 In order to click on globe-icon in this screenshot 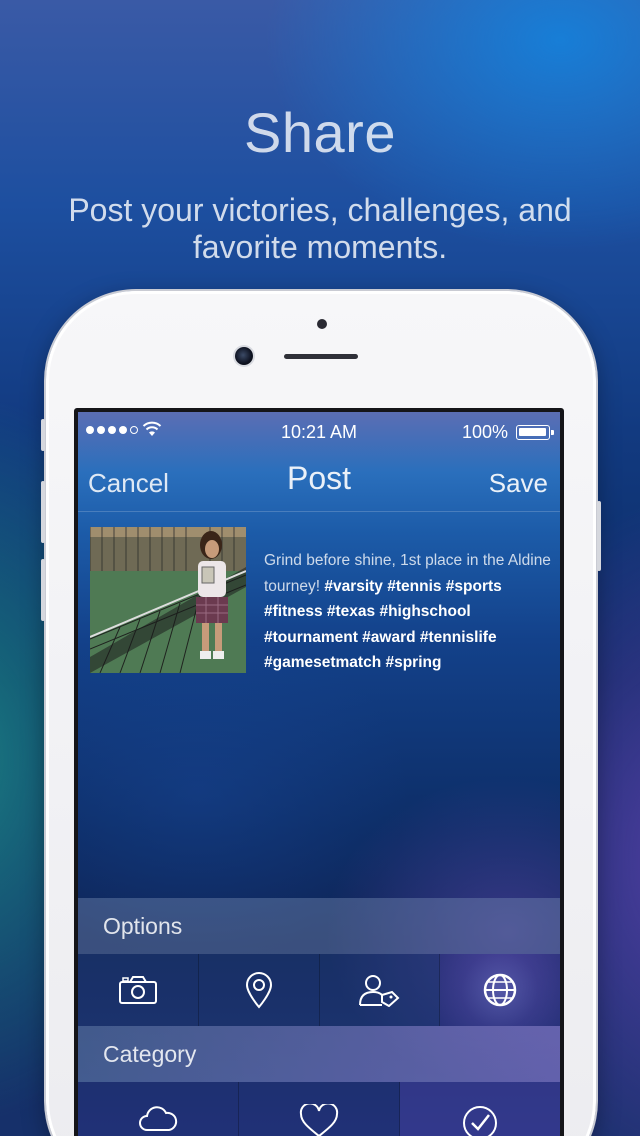, I will do `click(500, 990)`.